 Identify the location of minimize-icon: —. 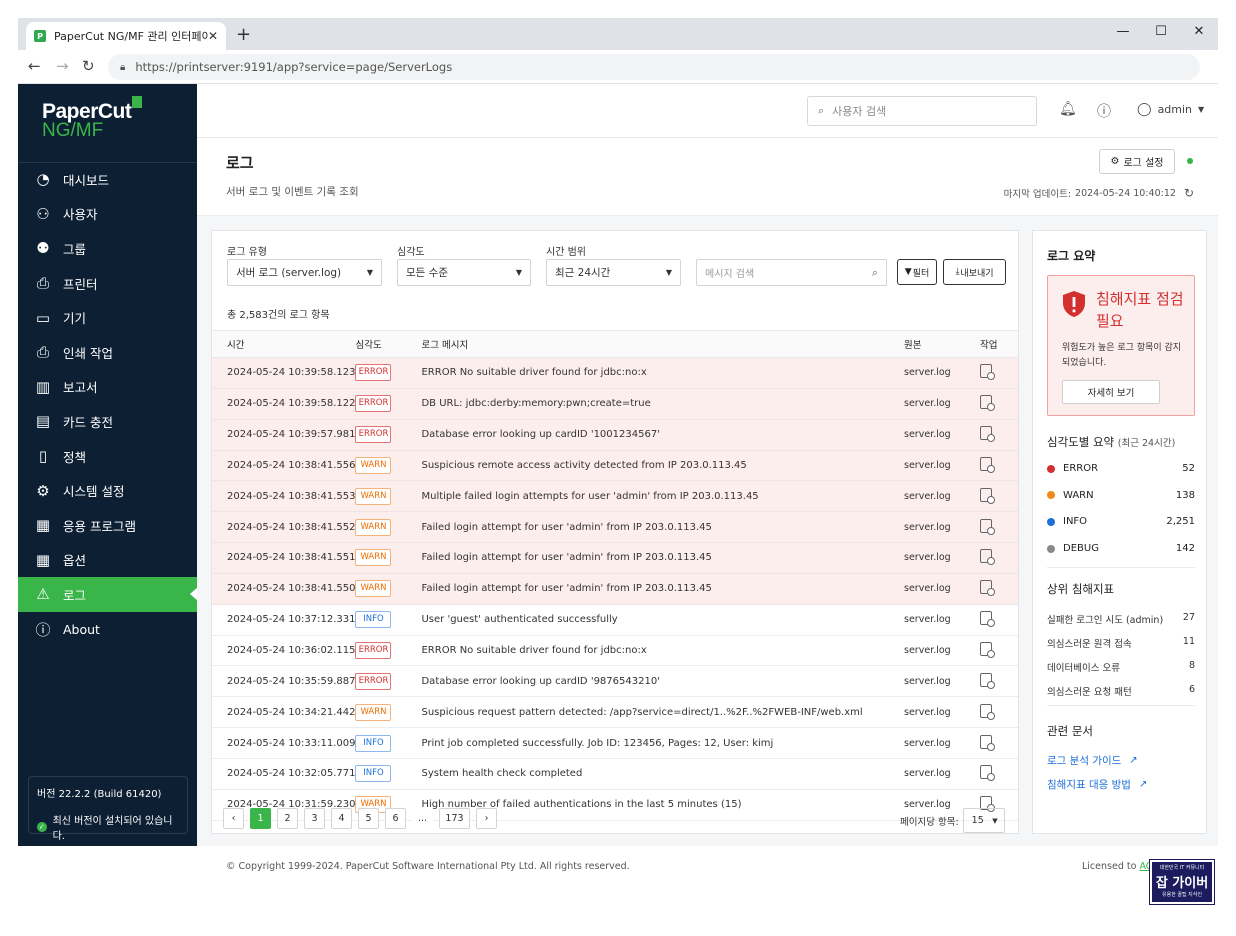
(1123, 34).